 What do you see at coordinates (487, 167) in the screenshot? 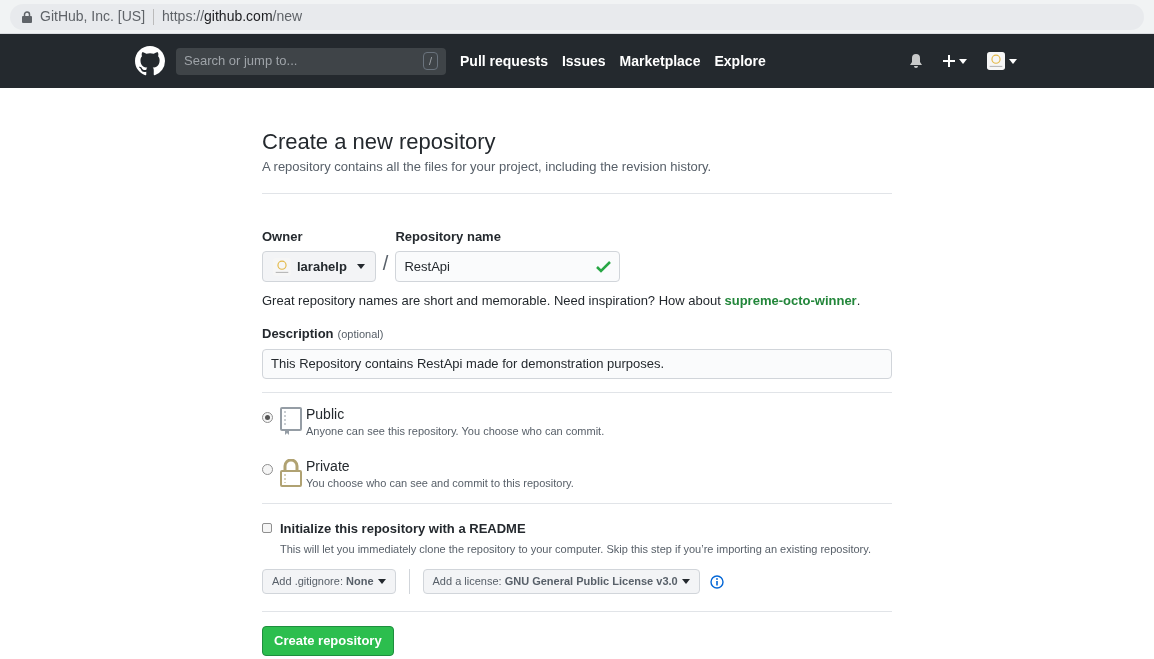
I see `page-subtitle: A repository contains all the files for your project, including the revision history.` at bounding box center [487, 167].